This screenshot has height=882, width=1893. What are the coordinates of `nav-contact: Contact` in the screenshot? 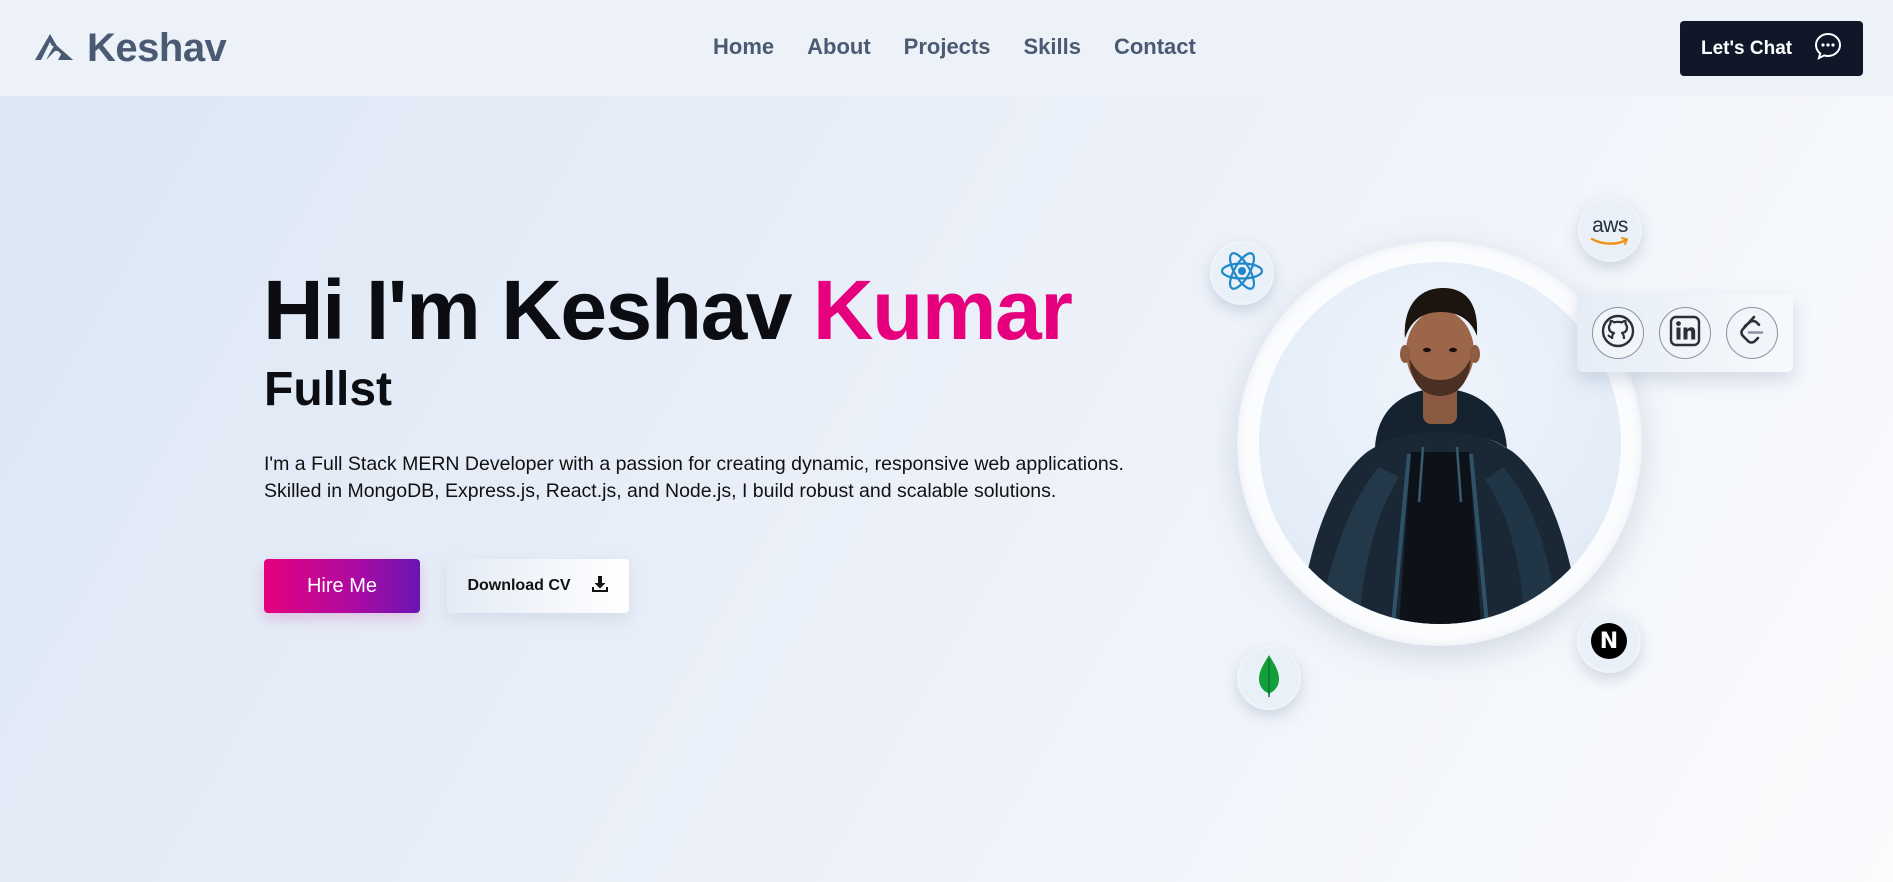 It's located at (1155, 47).